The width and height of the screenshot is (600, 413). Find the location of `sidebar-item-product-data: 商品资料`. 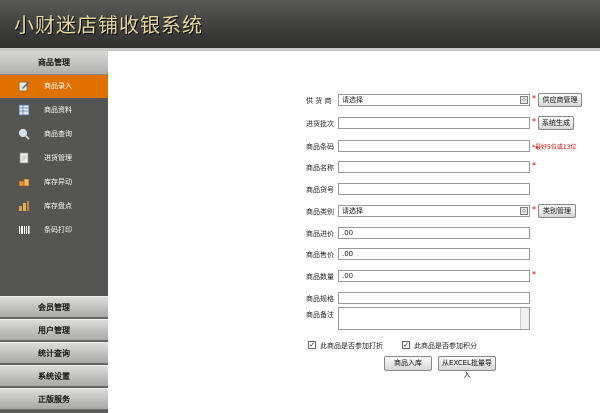

sidebar-item-product-data: 商品资料 is located at coordinates (54, 110).